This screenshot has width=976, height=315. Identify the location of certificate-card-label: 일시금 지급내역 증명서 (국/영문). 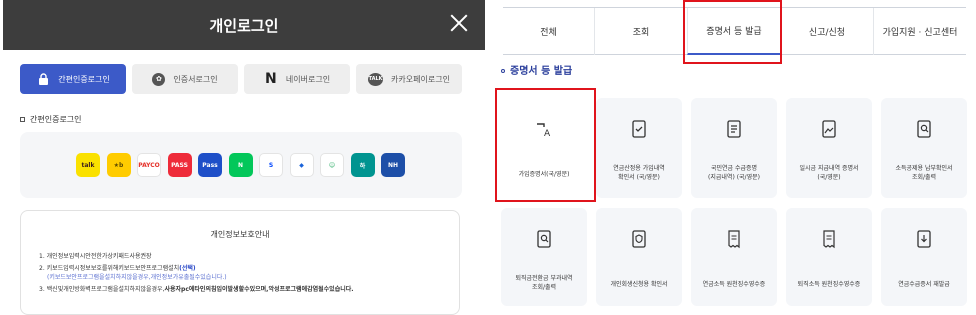
(829, 173).